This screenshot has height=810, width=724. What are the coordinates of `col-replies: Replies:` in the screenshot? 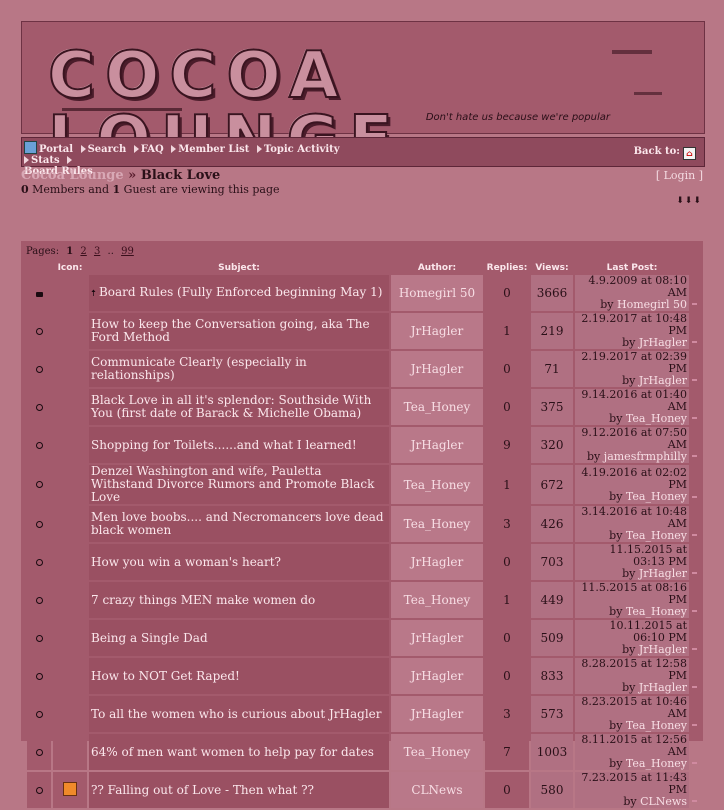 It's located at (507, 268).